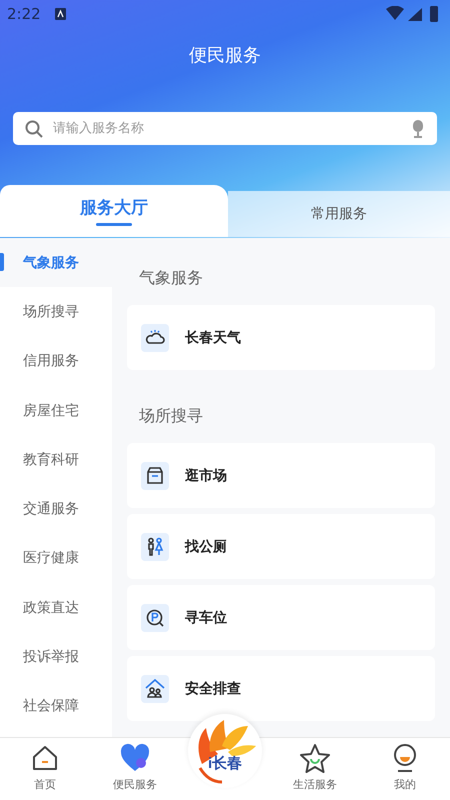 This screenshot has width=450, height=800. I want to click on notification-icon, so click(60, 14).